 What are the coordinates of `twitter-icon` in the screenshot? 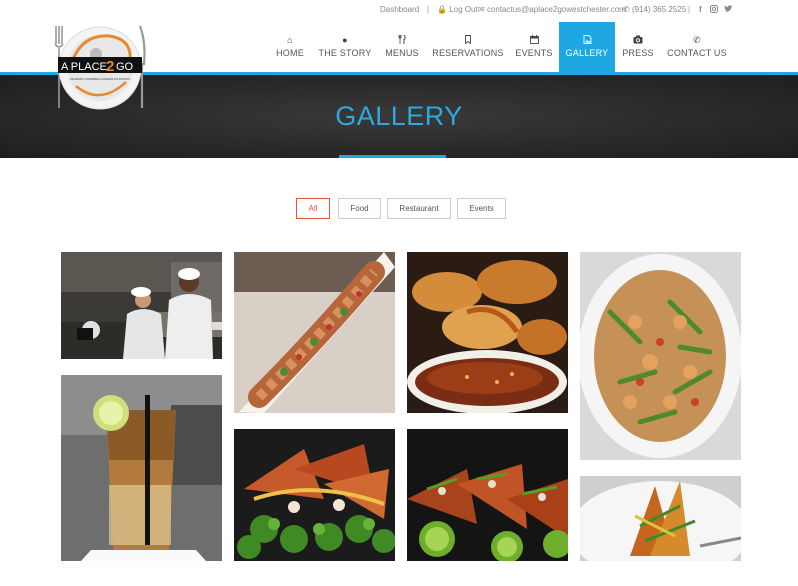 It's located at (728, 10).